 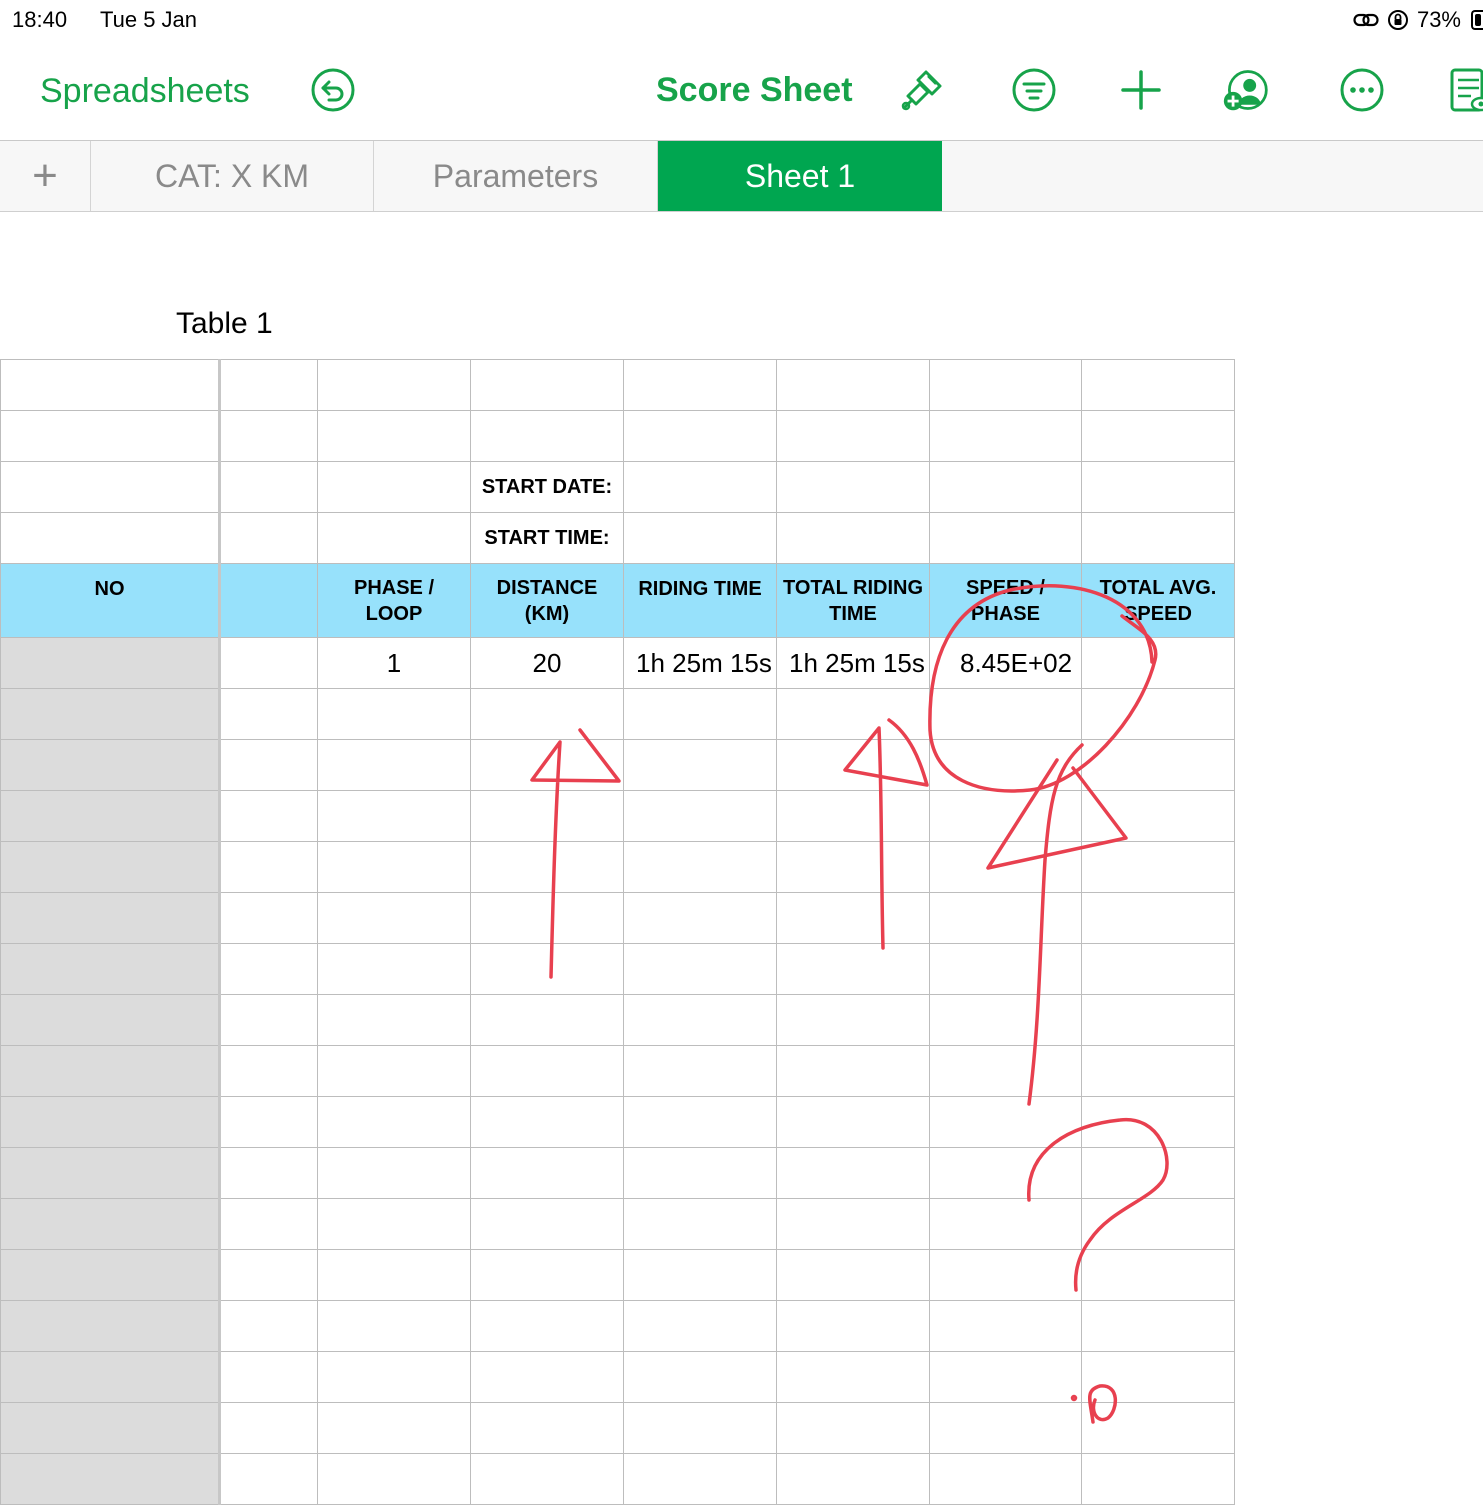 What do you see at coordinates (800, 176) in the screenshot?
I see `tab-sheet-1: Sheet 1` at bounding box center [800, 176].